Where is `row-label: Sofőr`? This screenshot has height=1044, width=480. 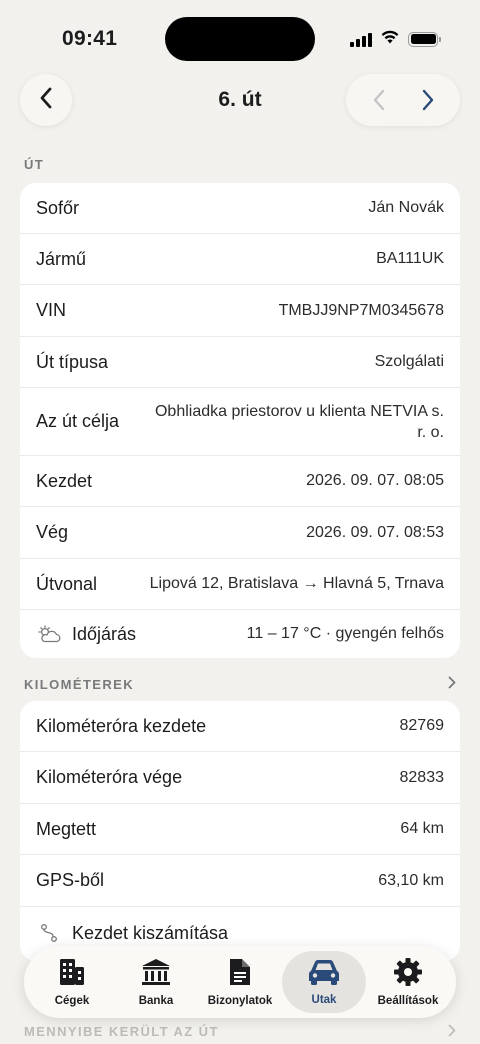 row-label: Sofőr is located at coordinates (58, 207).